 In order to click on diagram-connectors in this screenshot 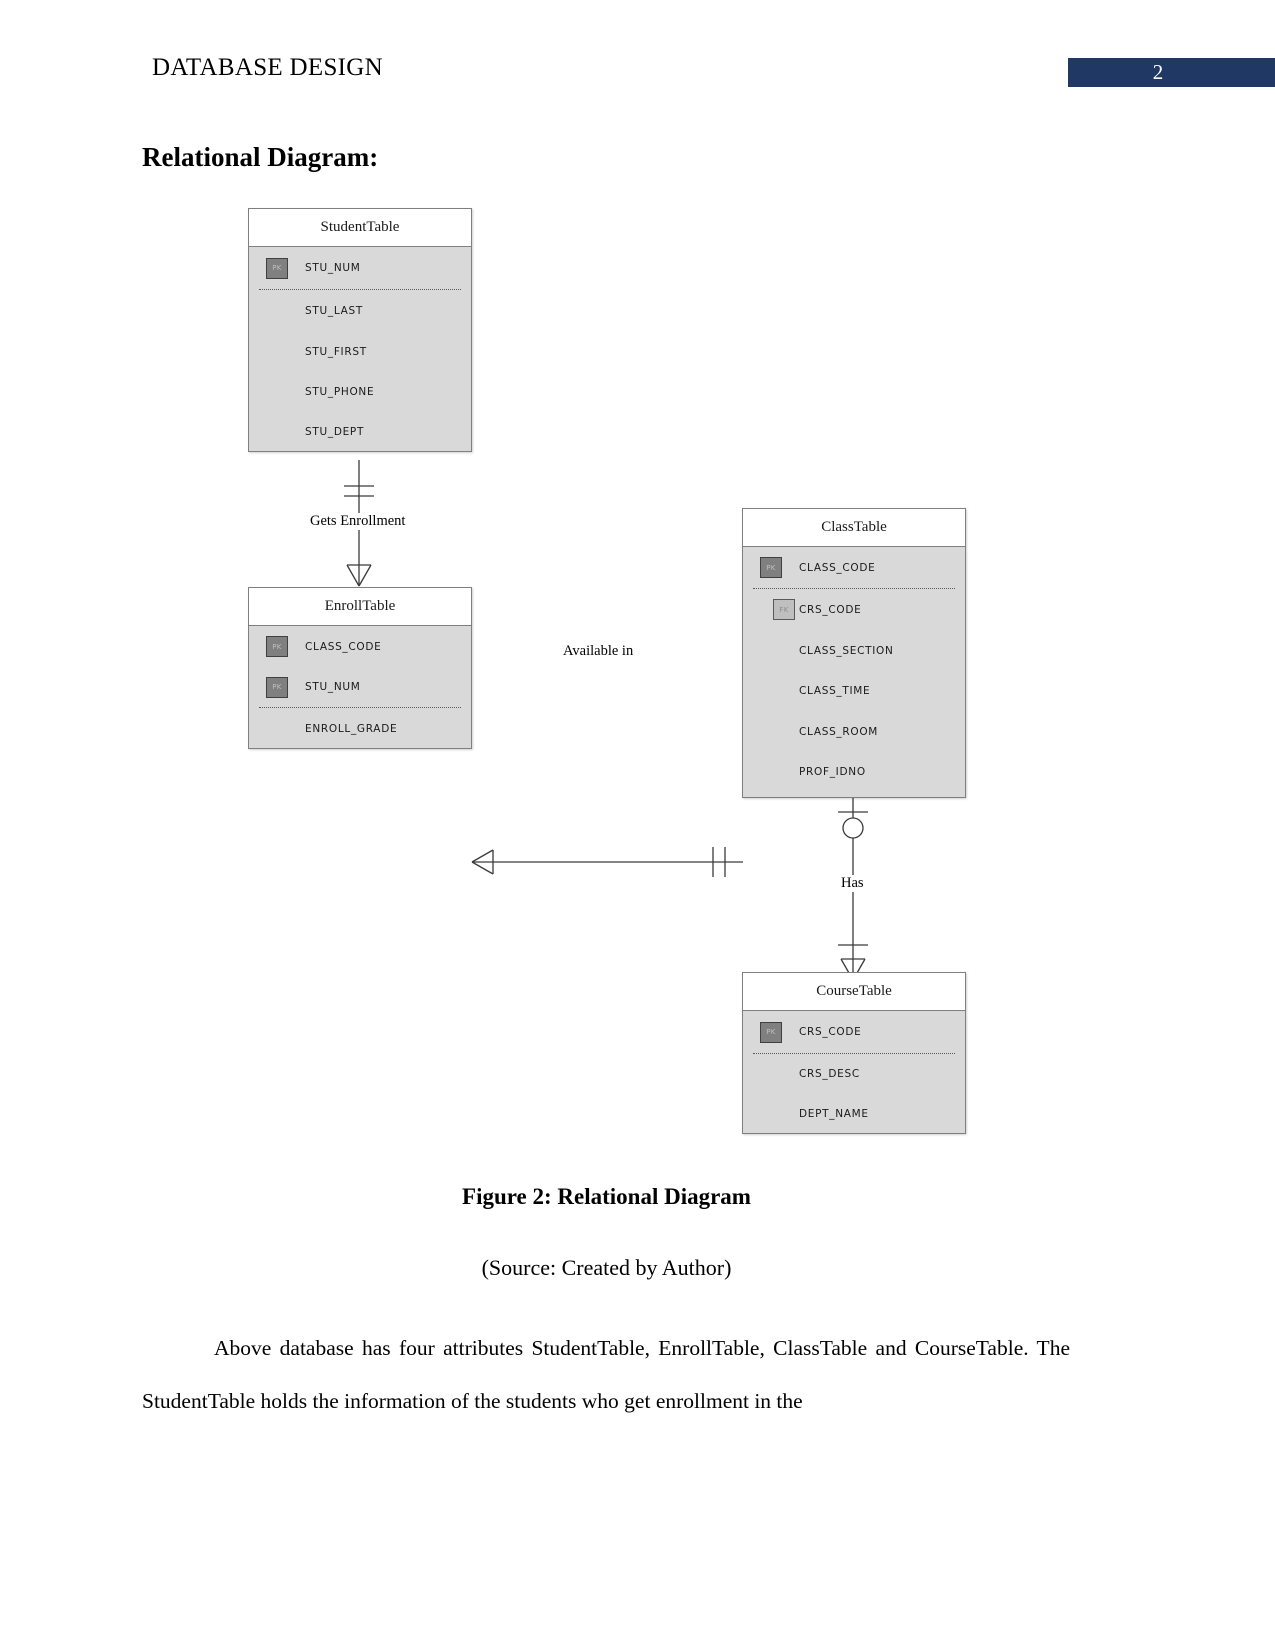, I will do `click(606, 720)`.